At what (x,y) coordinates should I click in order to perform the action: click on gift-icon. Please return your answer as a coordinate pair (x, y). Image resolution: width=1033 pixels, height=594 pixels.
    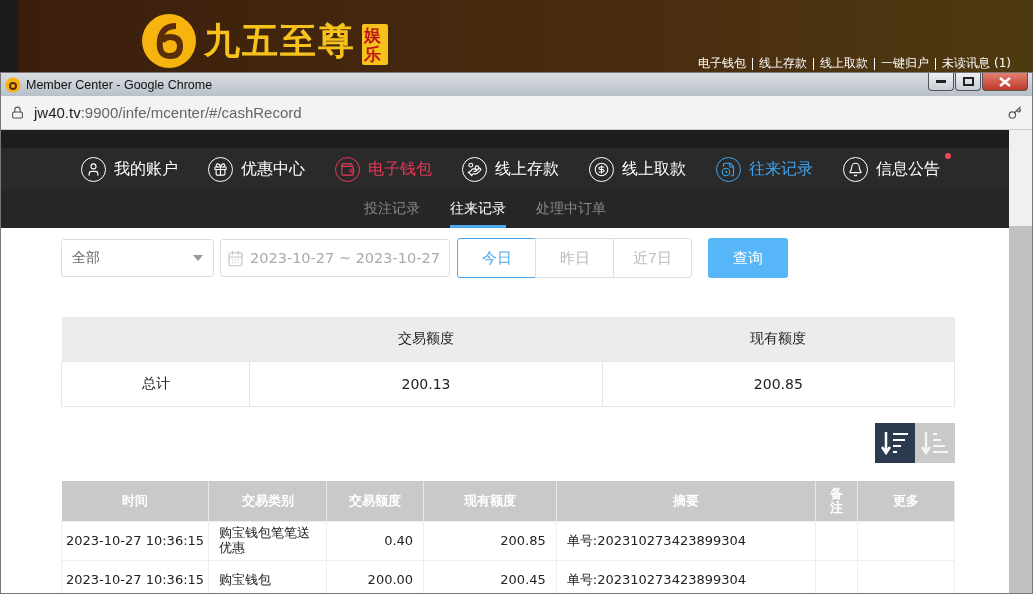
    Looking at the image, I should click on (220, 169).